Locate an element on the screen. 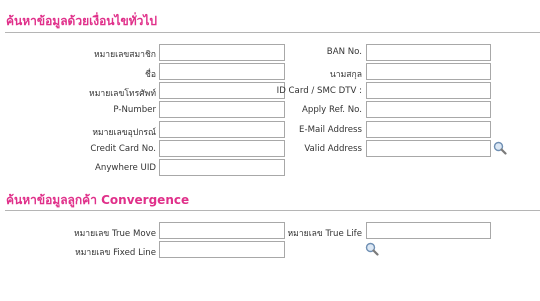 The height and width of the screenshot is (301, 540). phone-no-label: หมายเลขโทรศัพท์ is located at coordinates (122, 94).